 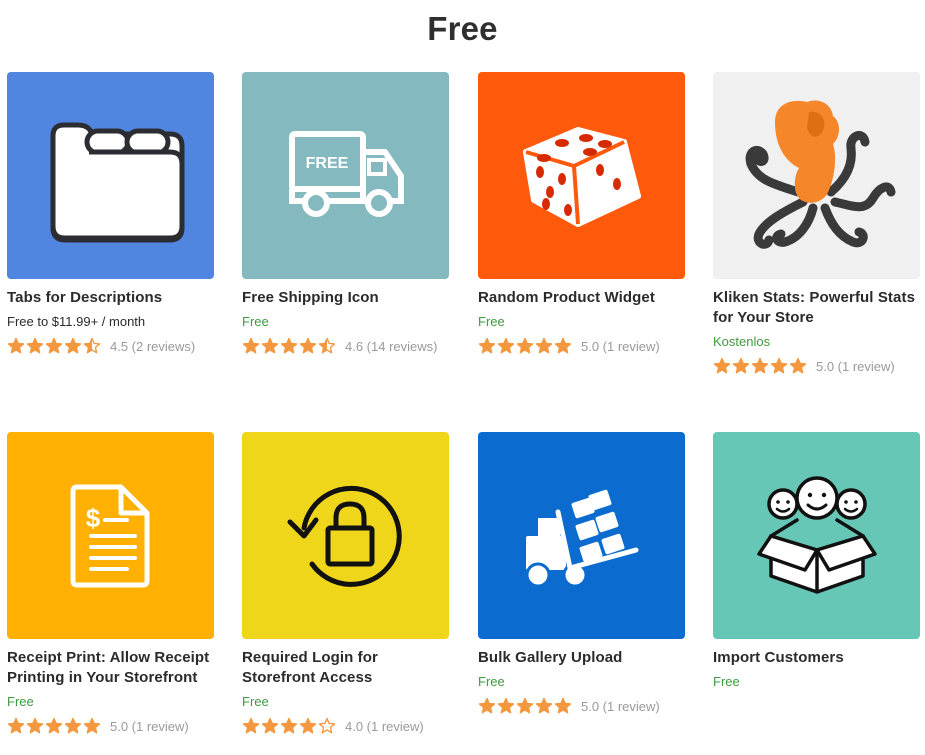 I want to click on product-rating: 4.0 (1 review), so click(x=345, y=726).